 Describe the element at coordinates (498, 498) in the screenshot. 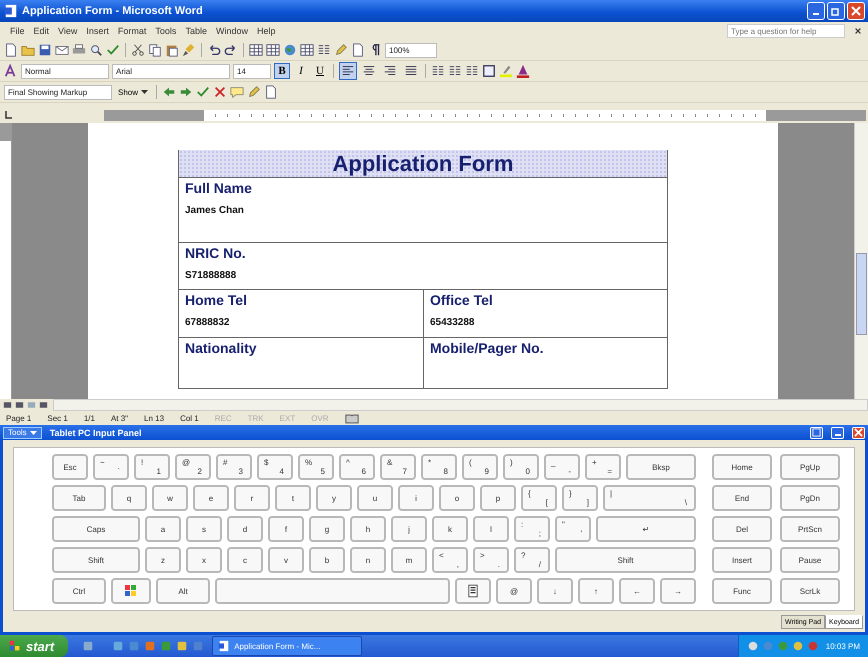

I see `virtual-key: p` at that location.